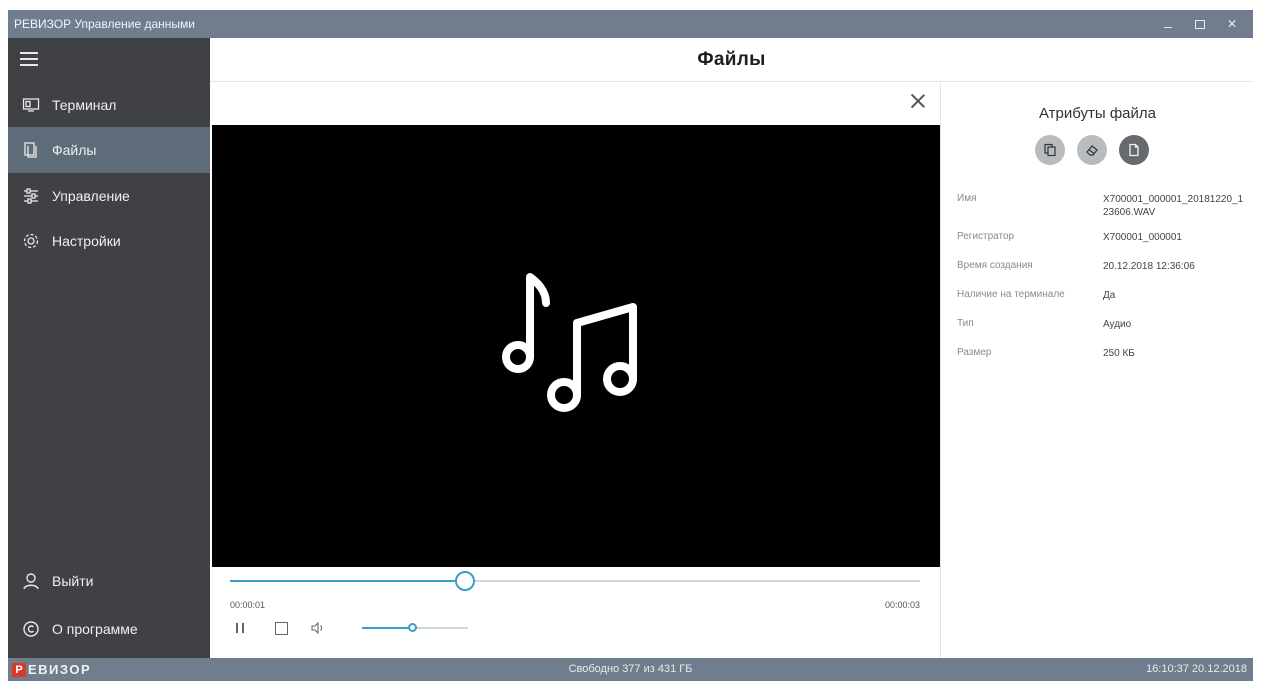 Image resolution: width=1261 pixels, height=681 pixels. I want to click on export-button, so click(1134, 150).